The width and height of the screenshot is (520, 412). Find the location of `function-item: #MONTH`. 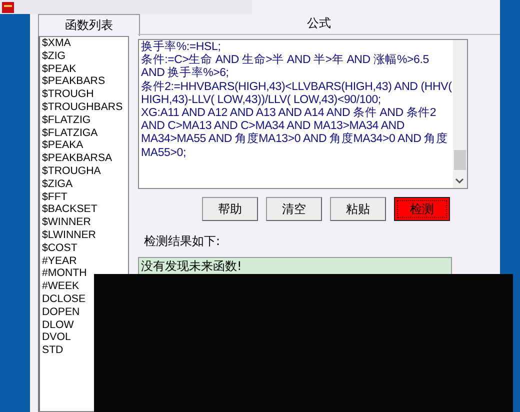

function-item: #MONTH is located at coordinates (64, 273).